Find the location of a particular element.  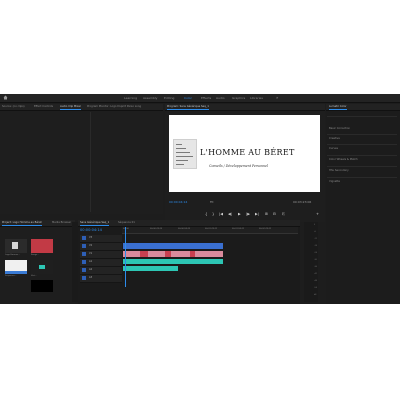

section-creative: Creative is located at coordinates (334, 138).